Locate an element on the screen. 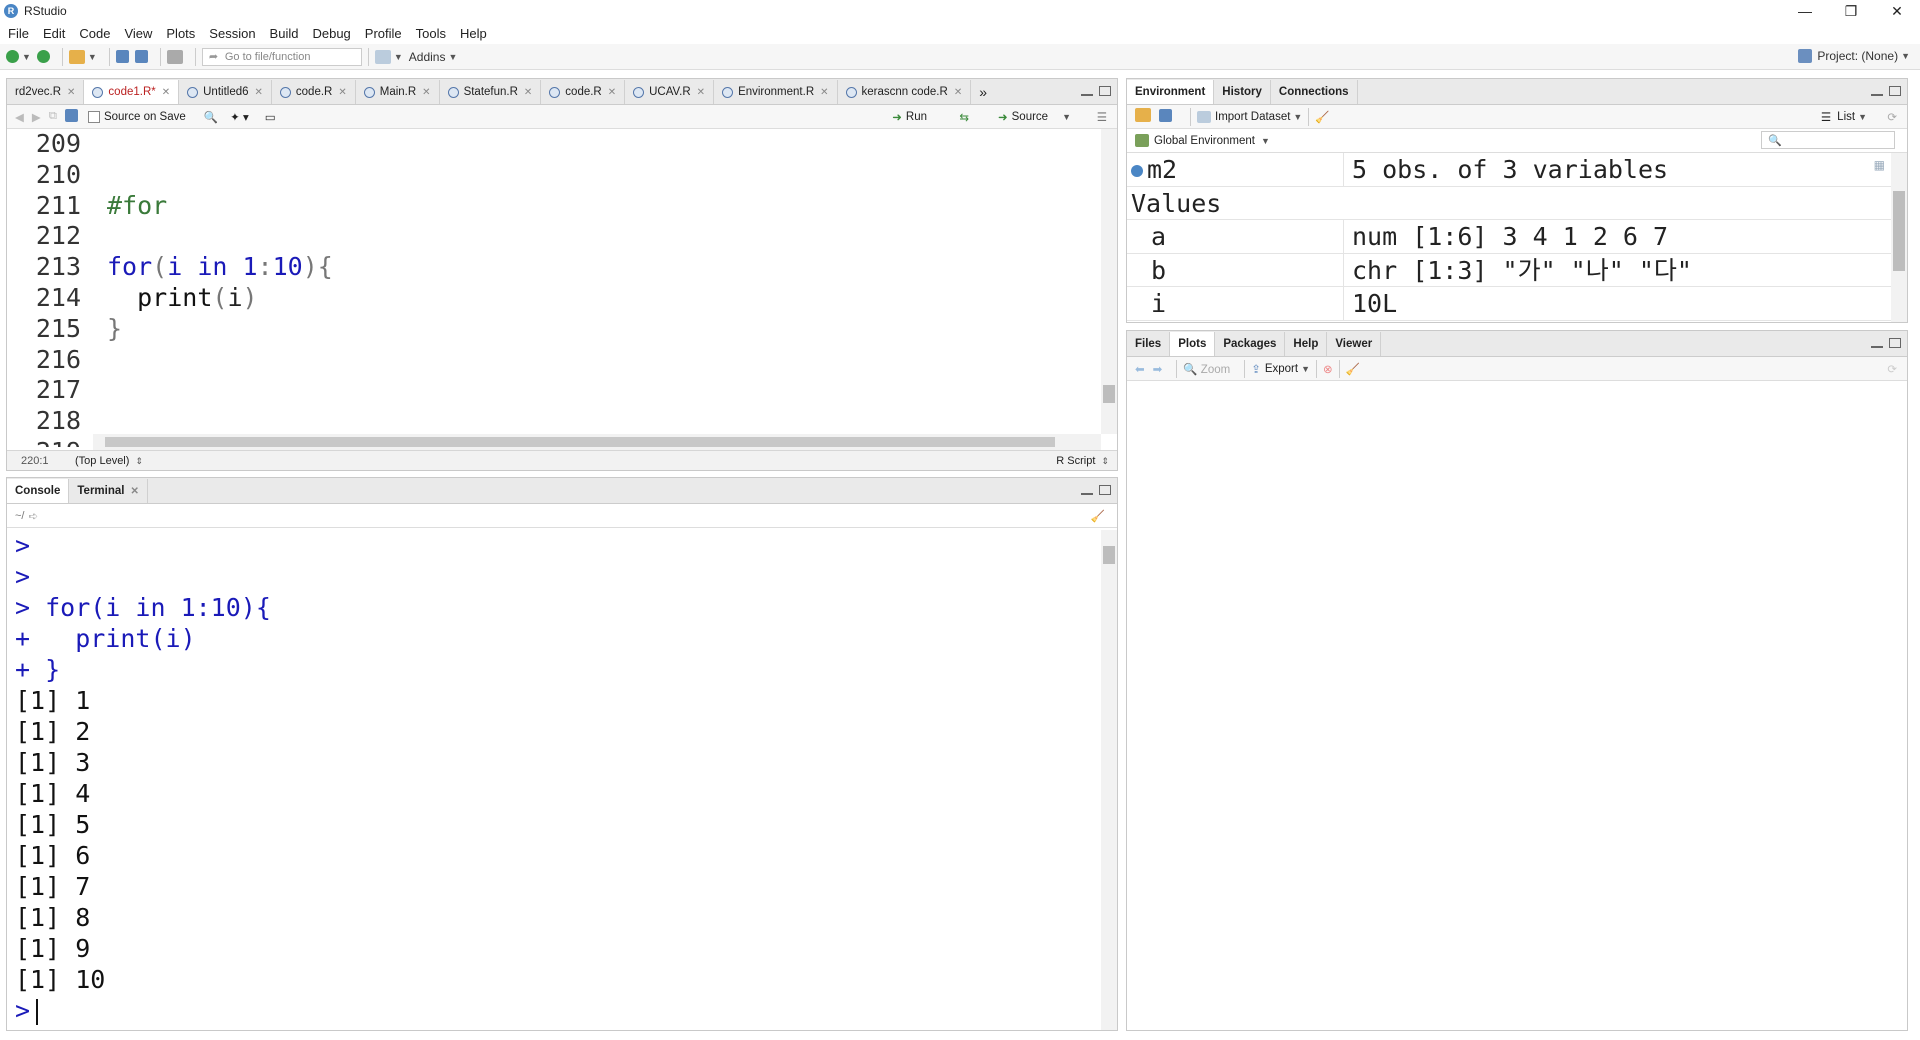  editor-tab: kerascnn code.R ✕ is located at coordinates (905, 92).